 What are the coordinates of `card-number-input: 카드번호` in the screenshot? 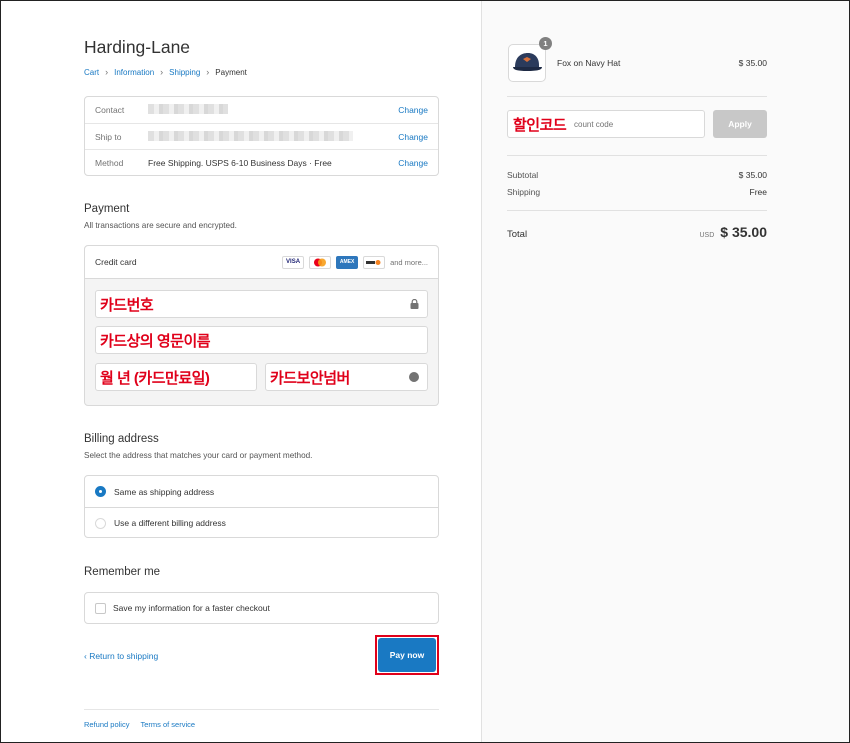 It's located at (261, 304).